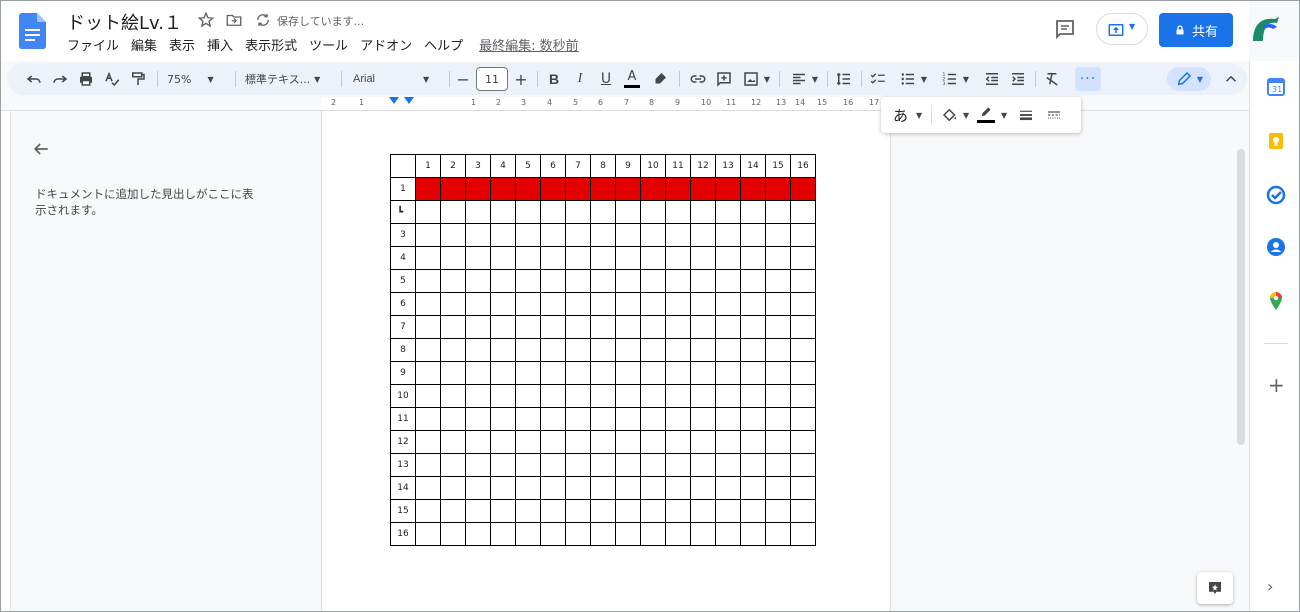  I want to click on underline-button: U, so click(606, 79).